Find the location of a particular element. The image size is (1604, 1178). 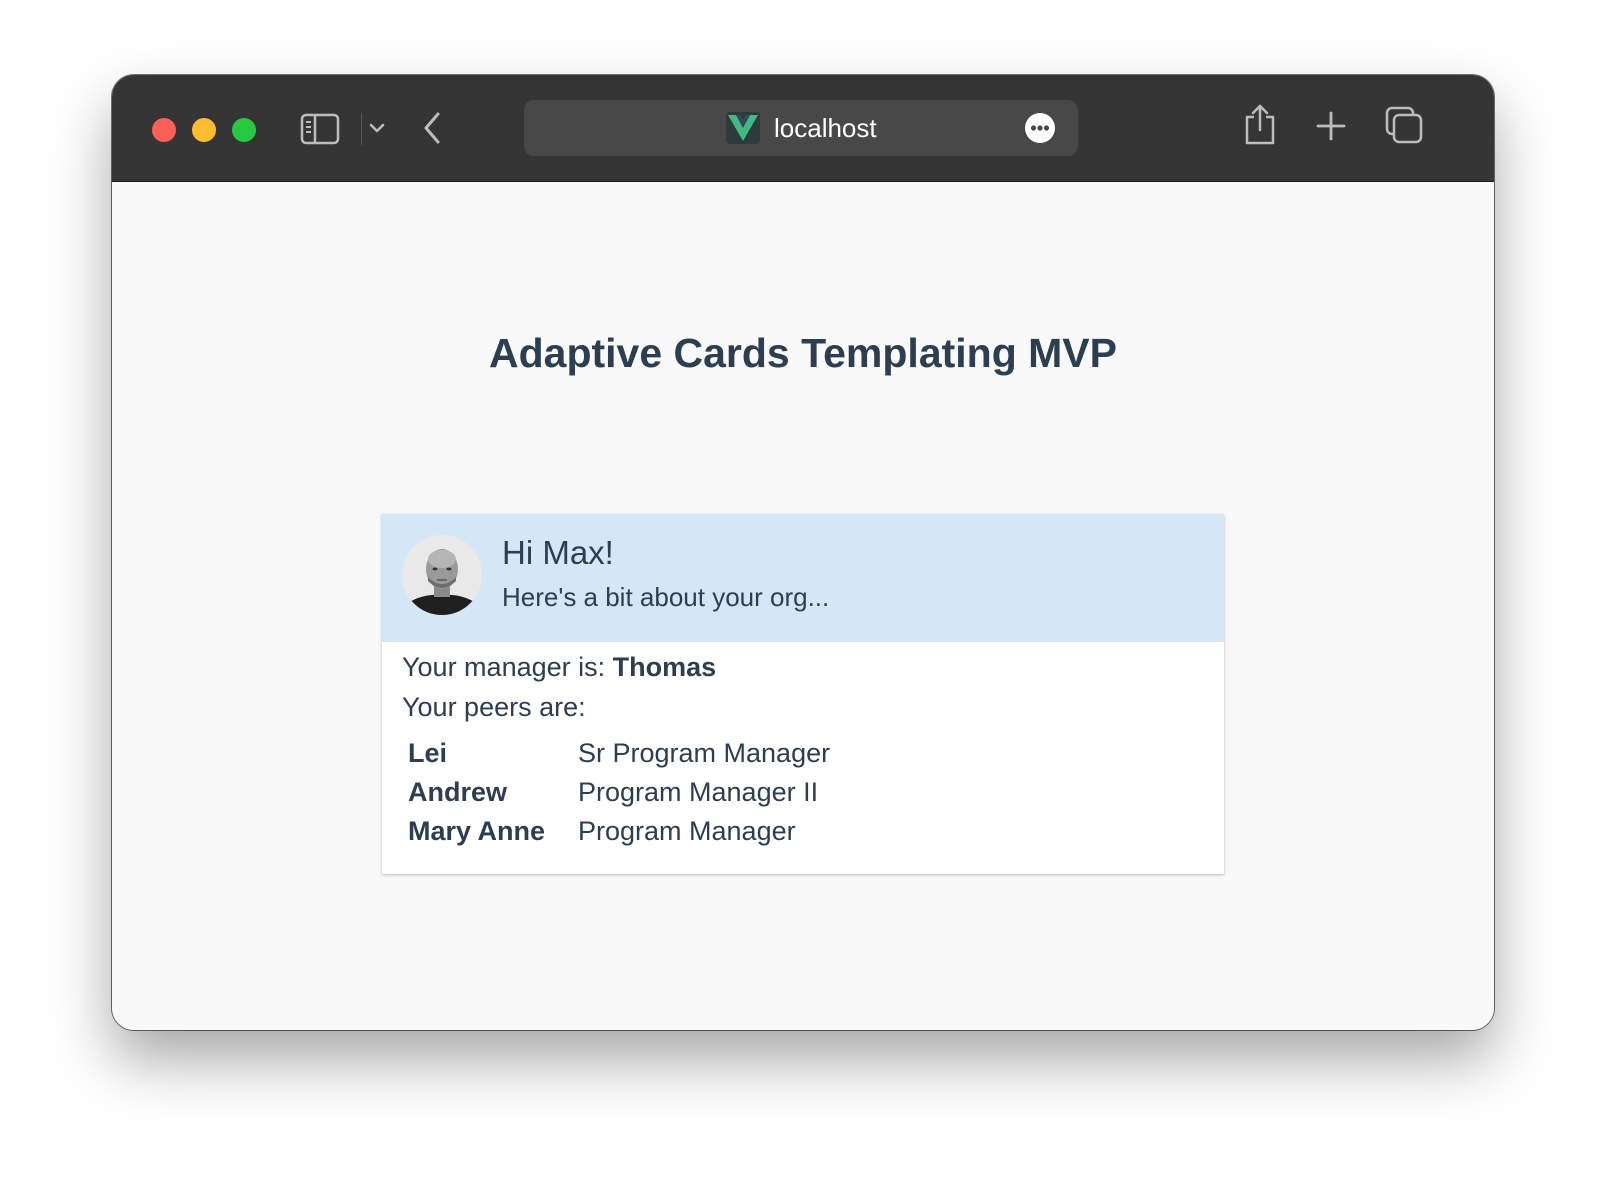

back-button is located at coordinates (433, 128).